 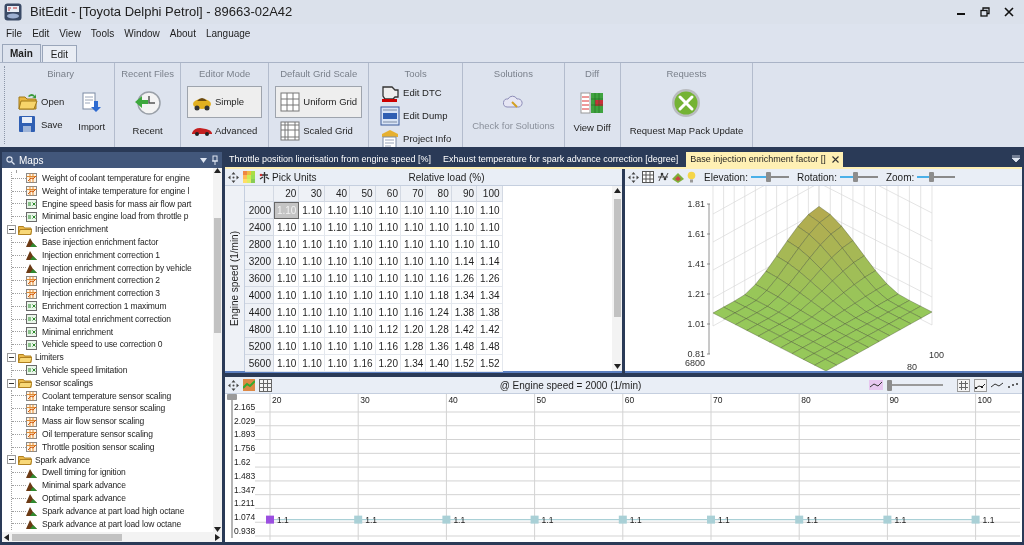 What do you see at coordinates (985, 12) in the screenshot?
I see `restore-icon` at bounding box center [985, 12].